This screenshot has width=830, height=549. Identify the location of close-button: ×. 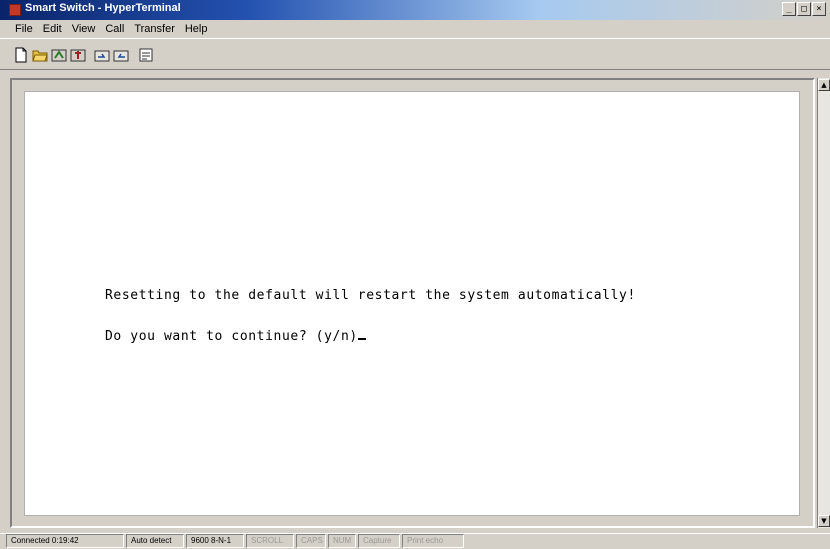
(819, 9).